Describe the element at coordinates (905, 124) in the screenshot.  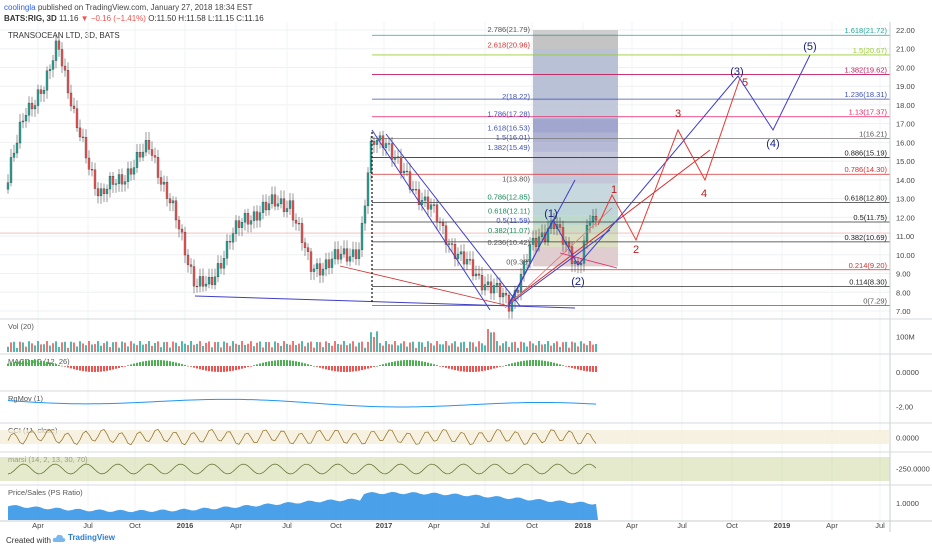
I see `price-tick-label: 17.00` at that location.